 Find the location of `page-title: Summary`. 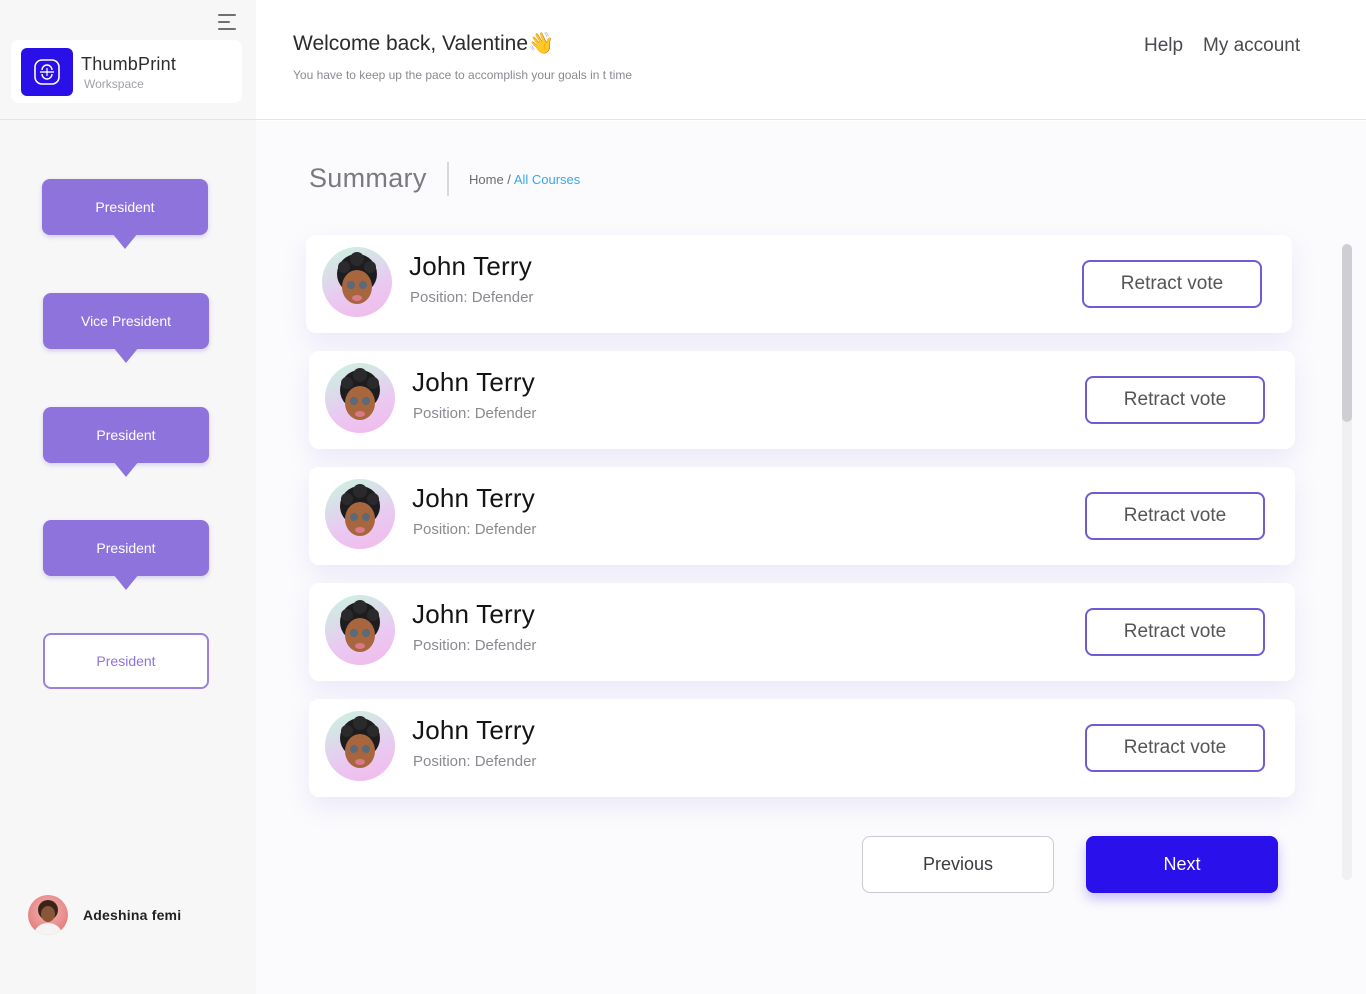

page-title: Summary is located at coordinates (368, 178).